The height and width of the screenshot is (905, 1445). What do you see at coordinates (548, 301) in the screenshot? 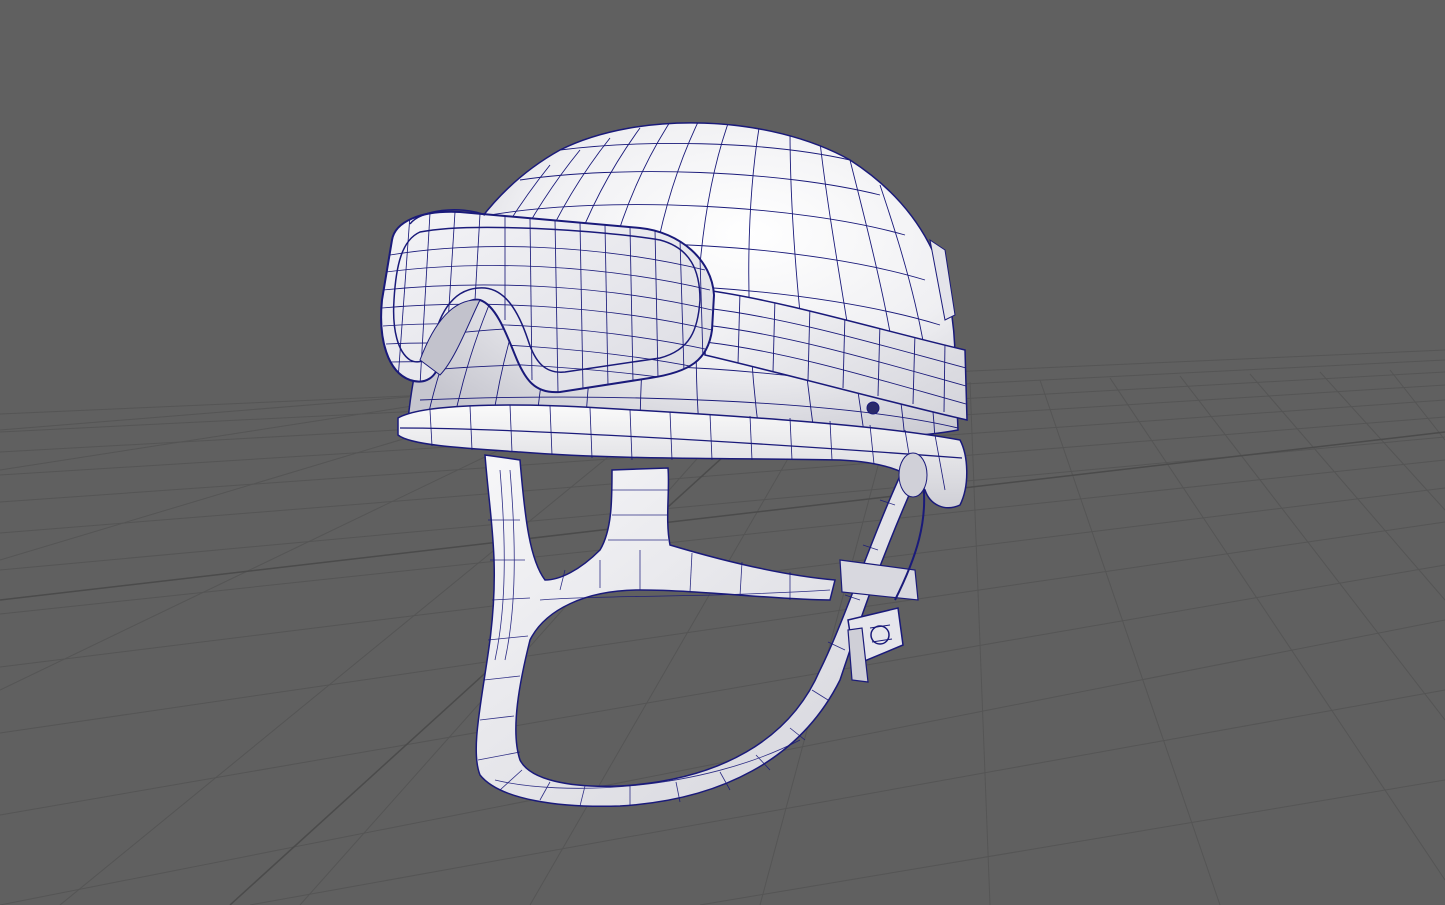
I see `goggles` at bounding box center [548, 301].